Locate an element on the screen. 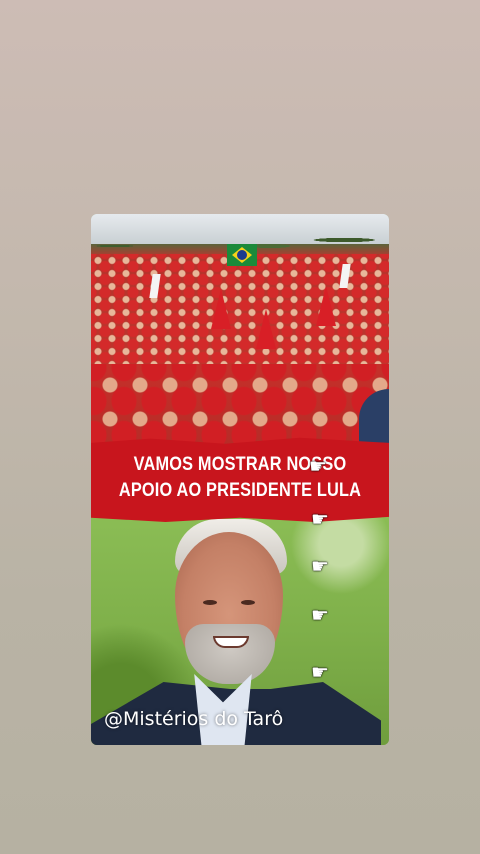 Image resolution: width=480 pixels, height=854 pixels. brazil-flag is located at coordinates (242, 255).